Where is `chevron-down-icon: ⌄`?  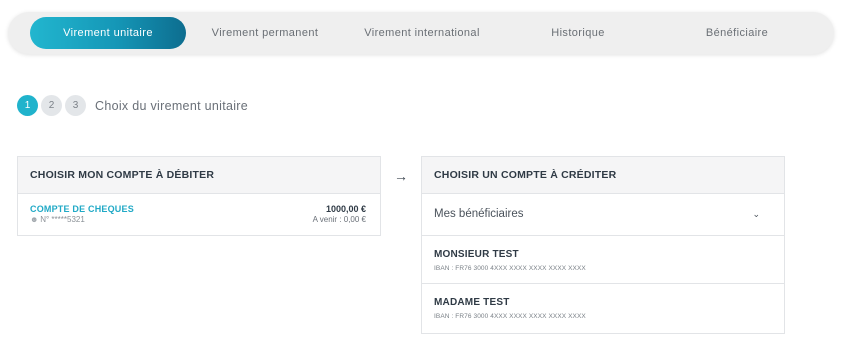 chevron-down-icon: ⌄ is located at coordinates (756, 214).